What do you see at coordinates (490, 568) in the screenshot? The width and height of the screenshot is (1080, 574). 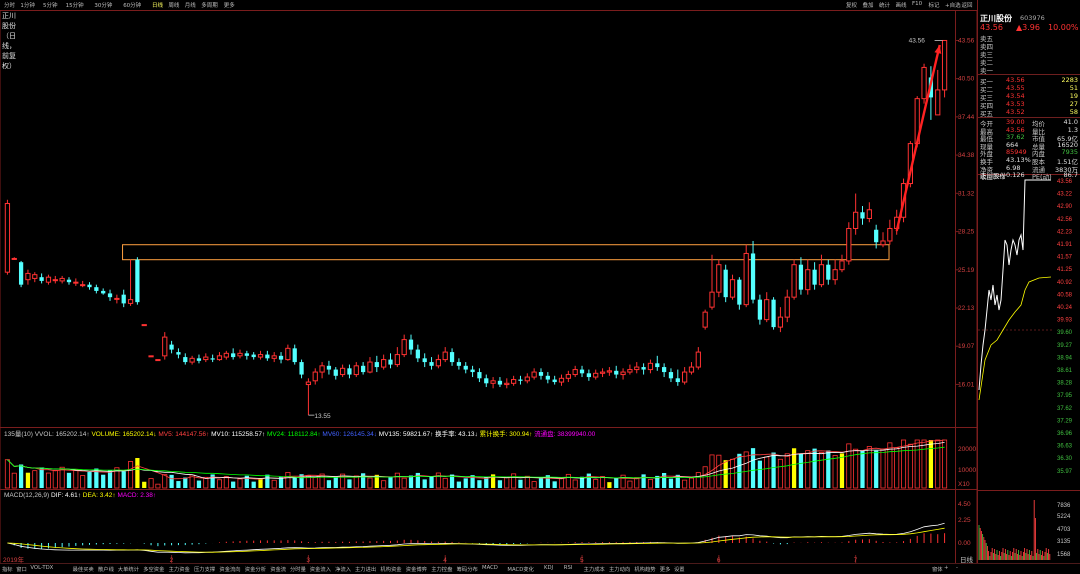 I see `indicator-tab-20: MACD` at bounding box center [490, 568].